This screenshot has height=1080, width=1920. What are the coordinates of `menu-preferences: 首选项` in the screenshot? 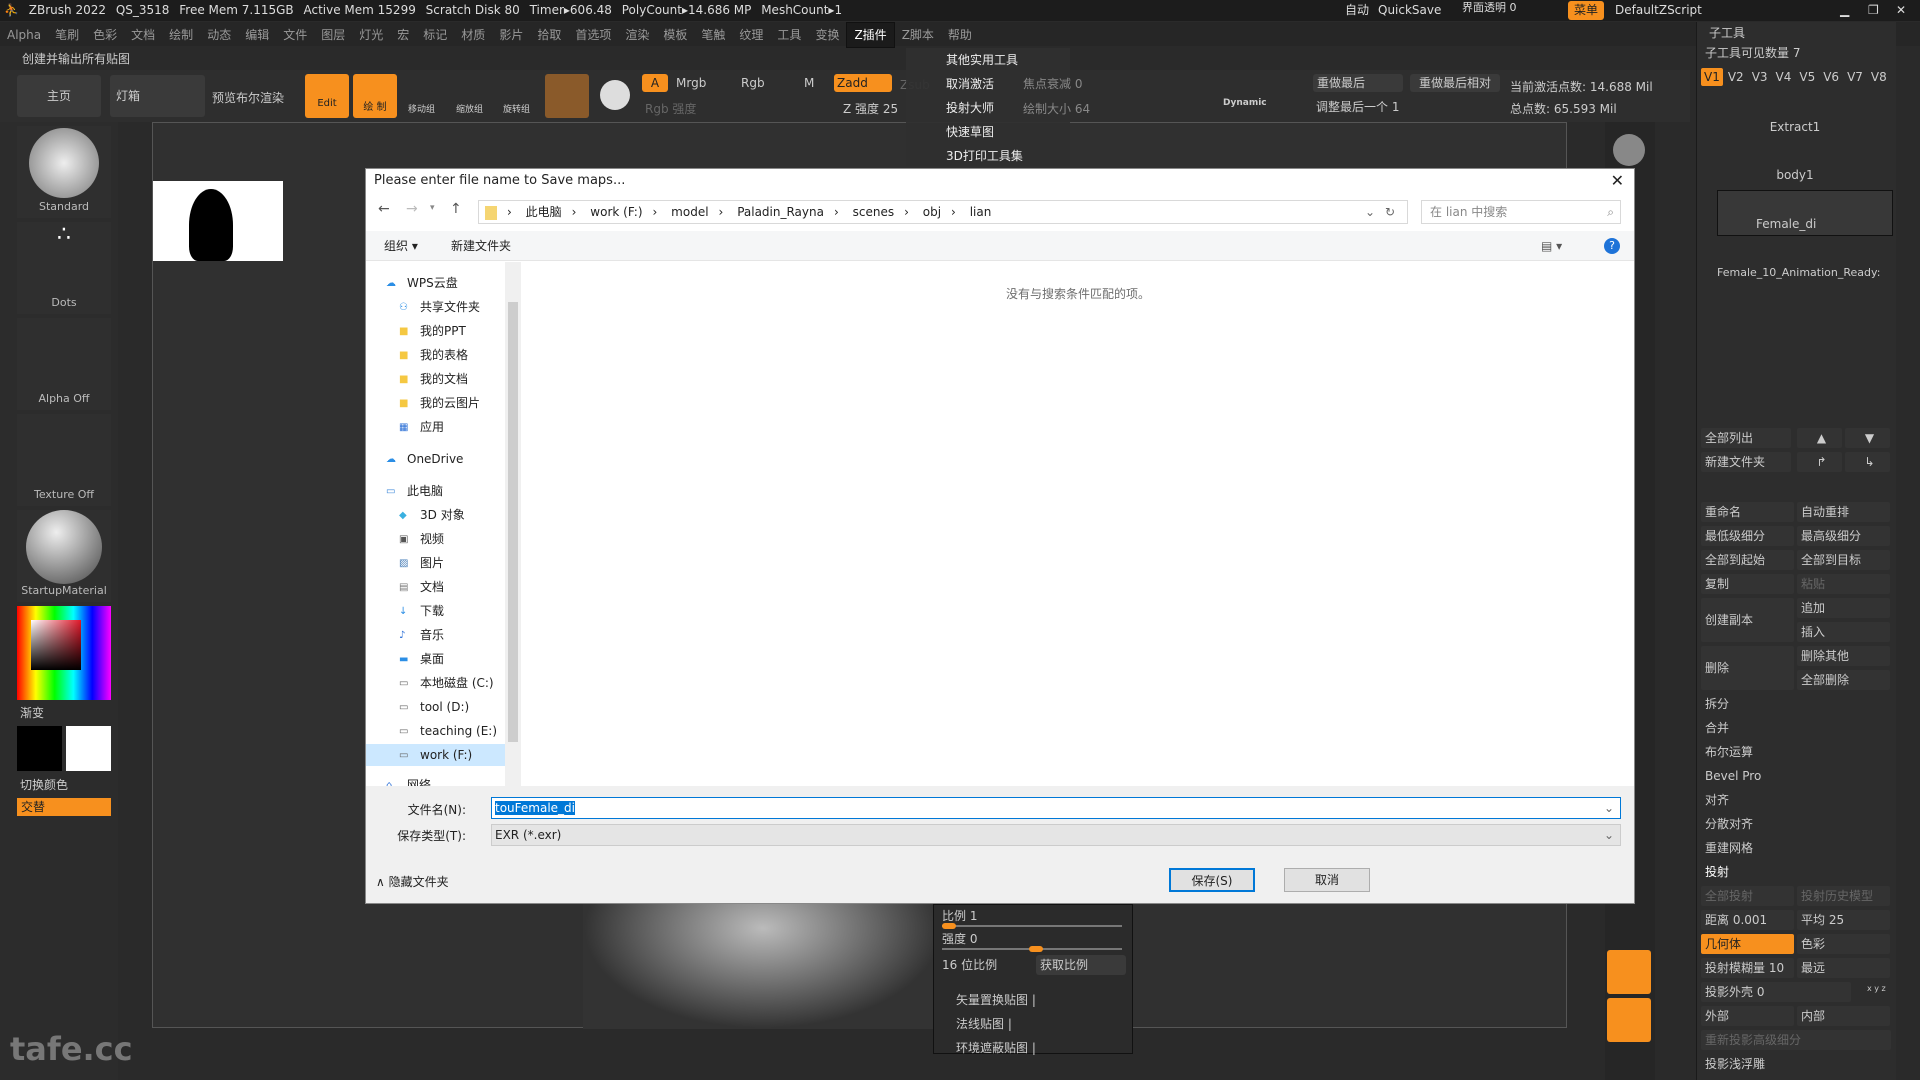 It's located at (593, 35).